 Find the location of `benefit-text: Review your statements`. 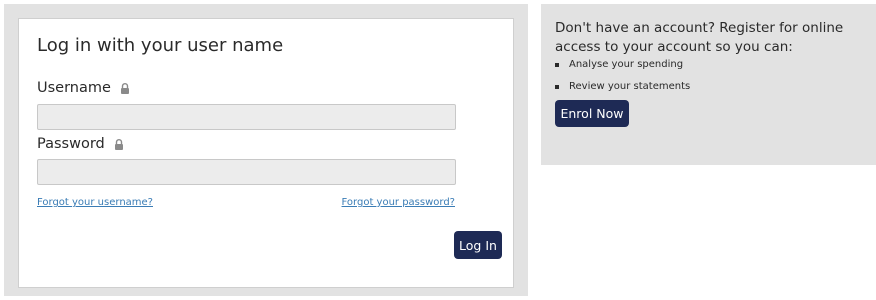

benefit-text: Review your statements is located at coordinates (630, 86).